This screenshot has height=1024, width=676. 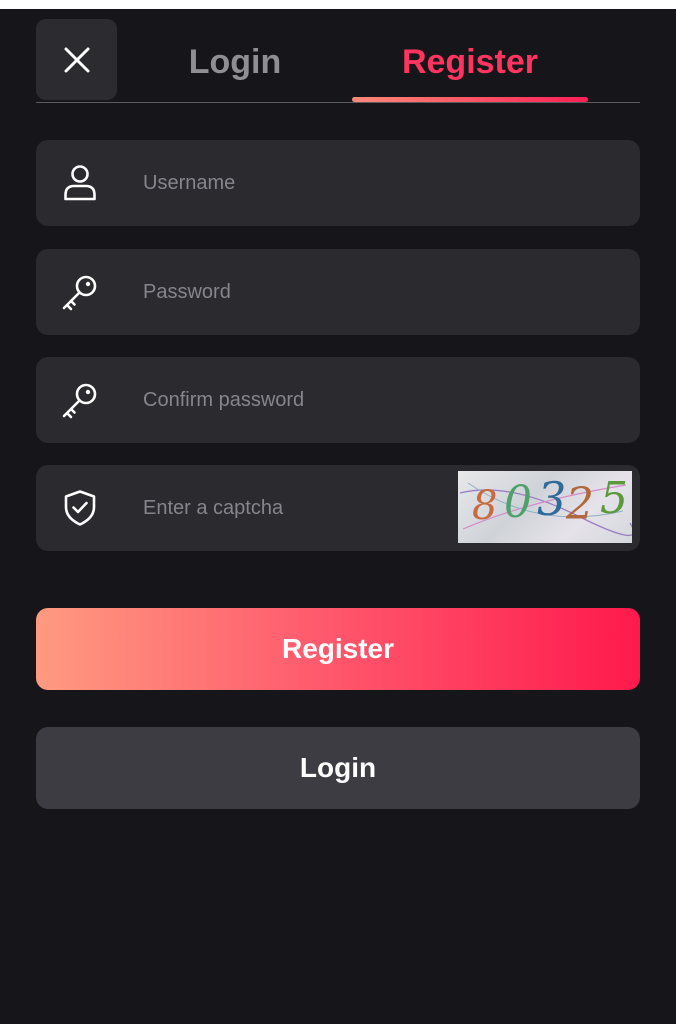 I want to click on login-button: Login, so click(x=338, y=768).